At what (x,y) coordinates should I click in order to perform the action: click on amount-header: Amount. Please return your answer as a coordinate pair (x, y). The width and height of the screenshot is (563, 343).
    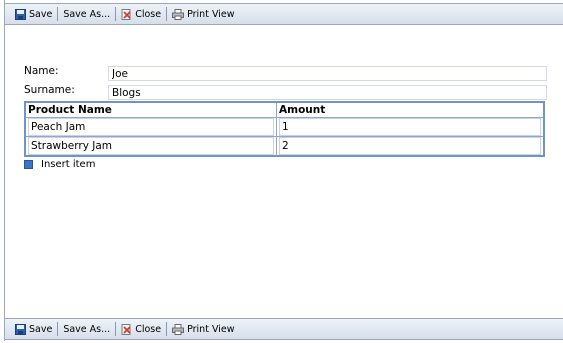
    Looking at the image, I should click on (410, 109).